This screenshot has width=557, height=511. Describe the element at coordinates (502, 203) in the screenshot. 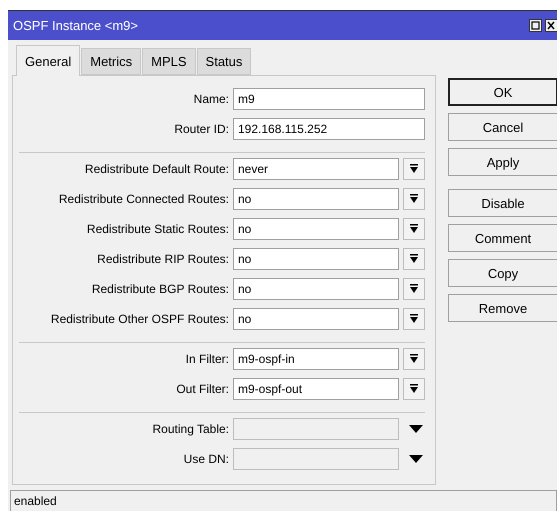

I see `dialog-button: Disable` at that location.